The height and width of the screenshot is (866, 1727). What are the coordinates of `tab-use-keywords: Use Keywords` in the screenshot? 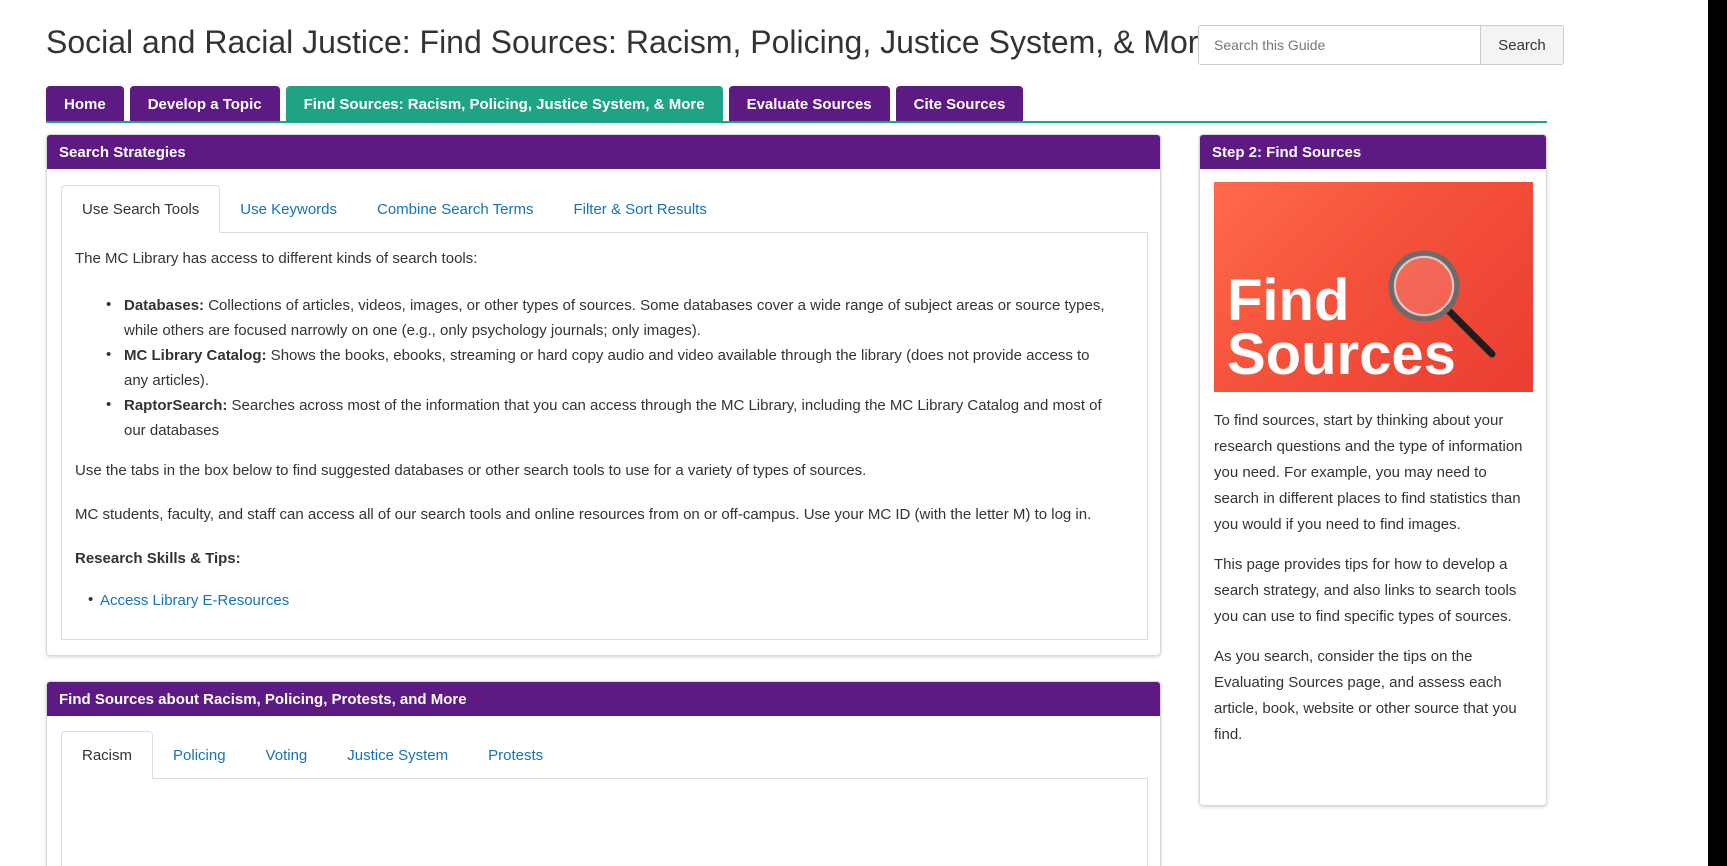 It's located at (288, 209).